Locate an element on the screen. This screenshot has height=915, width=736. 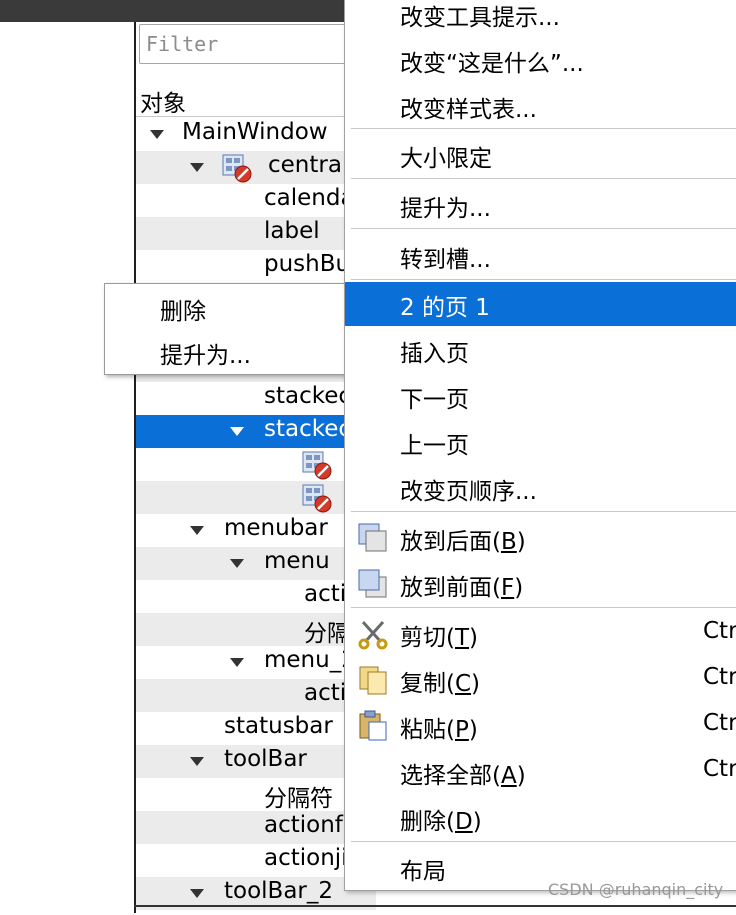
tree-row-stacked-selected: stackec is located at coordinates (256, 431).